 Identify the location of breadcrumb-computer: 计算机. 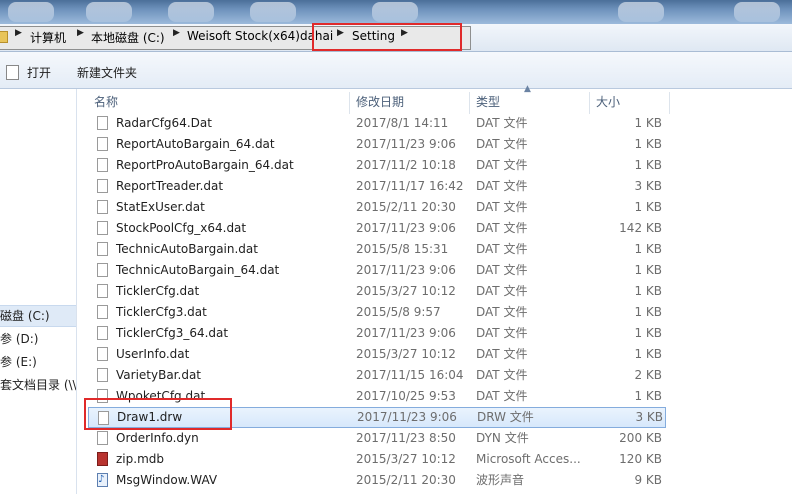
(48, 37).